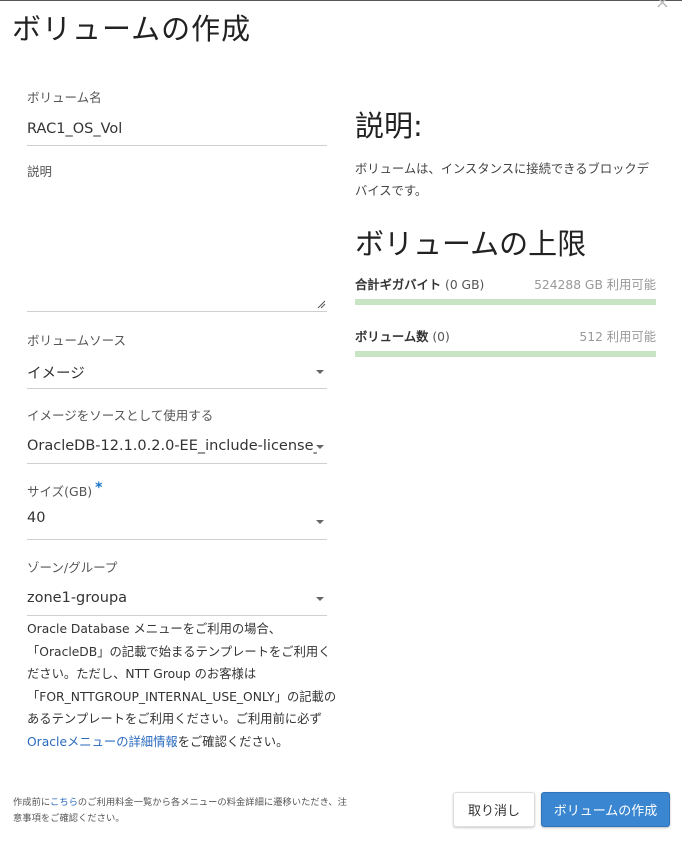 The image size is (682, 841). Describe the element at coordinates (177, 240) in the screenshot. I see `description-textarea` at that location.